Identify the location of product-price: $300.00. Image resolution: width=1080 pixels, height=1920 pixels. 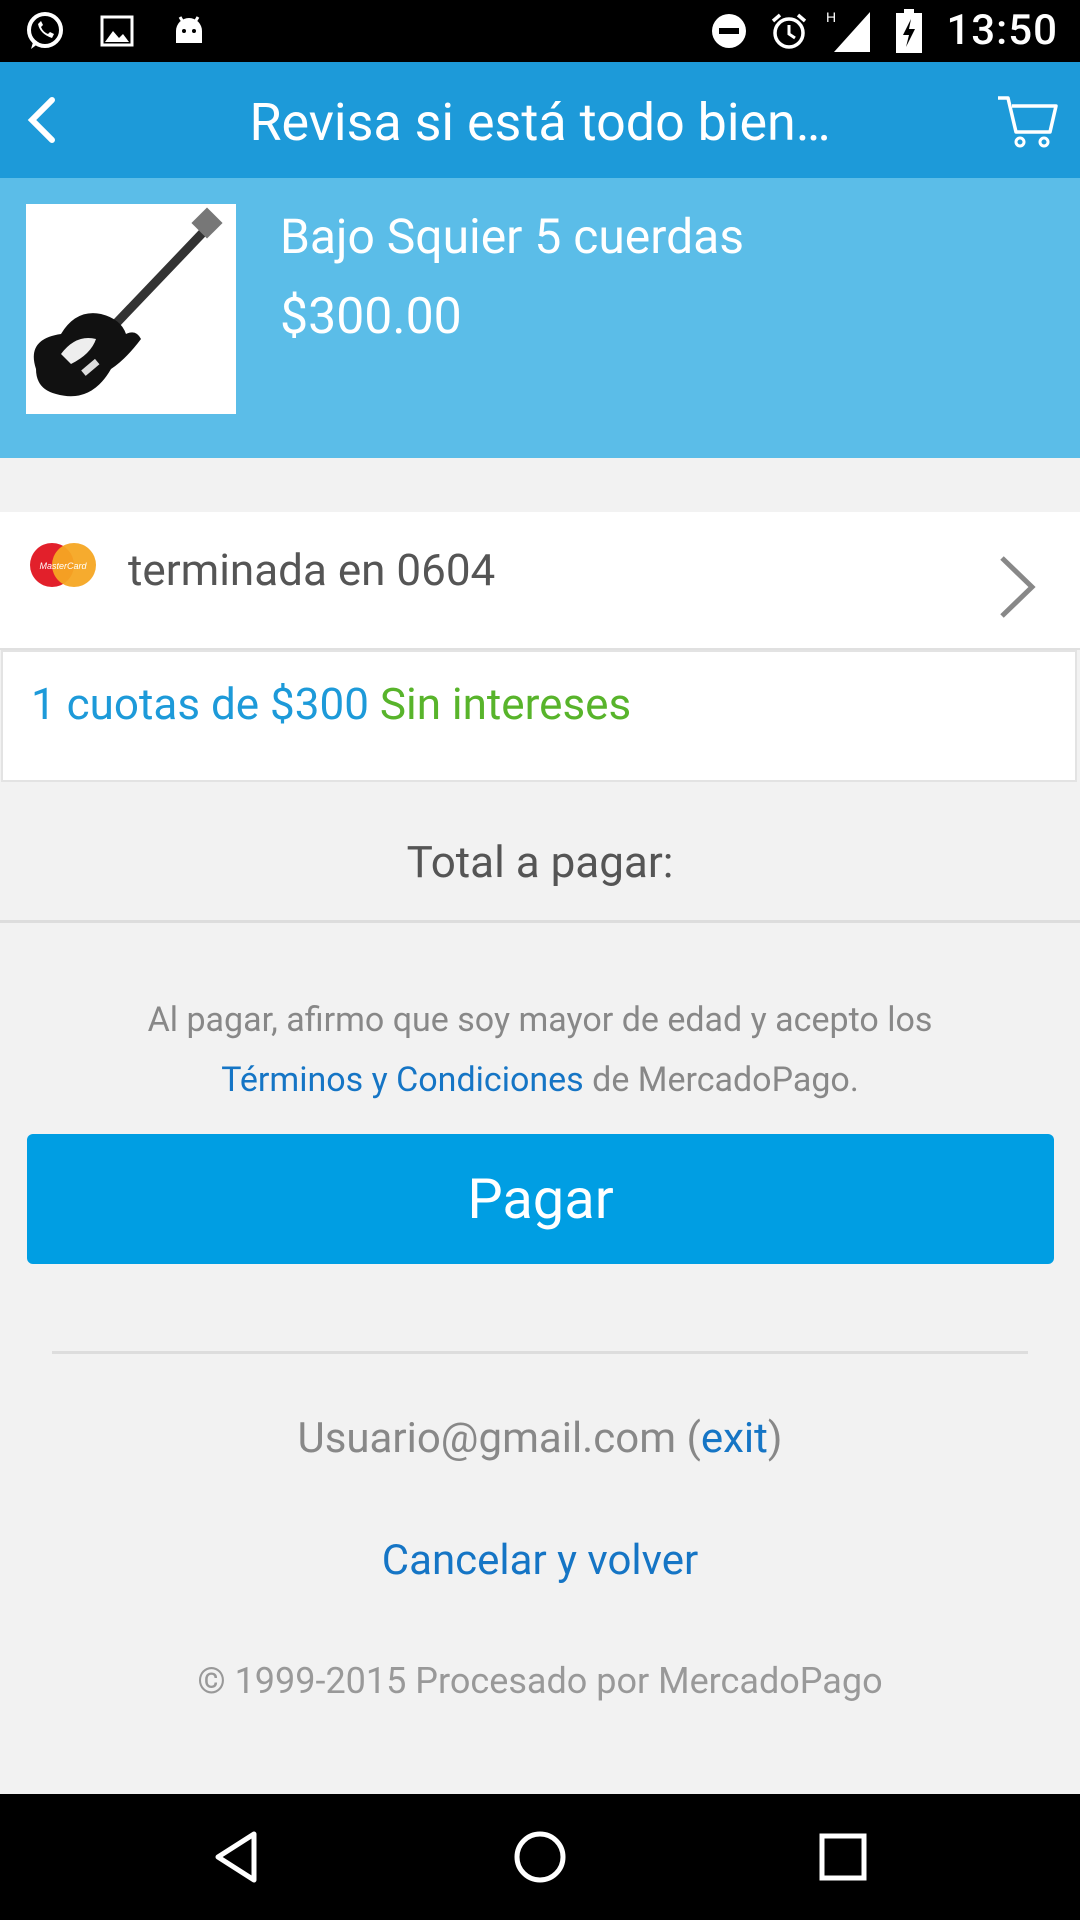
(371, 317).